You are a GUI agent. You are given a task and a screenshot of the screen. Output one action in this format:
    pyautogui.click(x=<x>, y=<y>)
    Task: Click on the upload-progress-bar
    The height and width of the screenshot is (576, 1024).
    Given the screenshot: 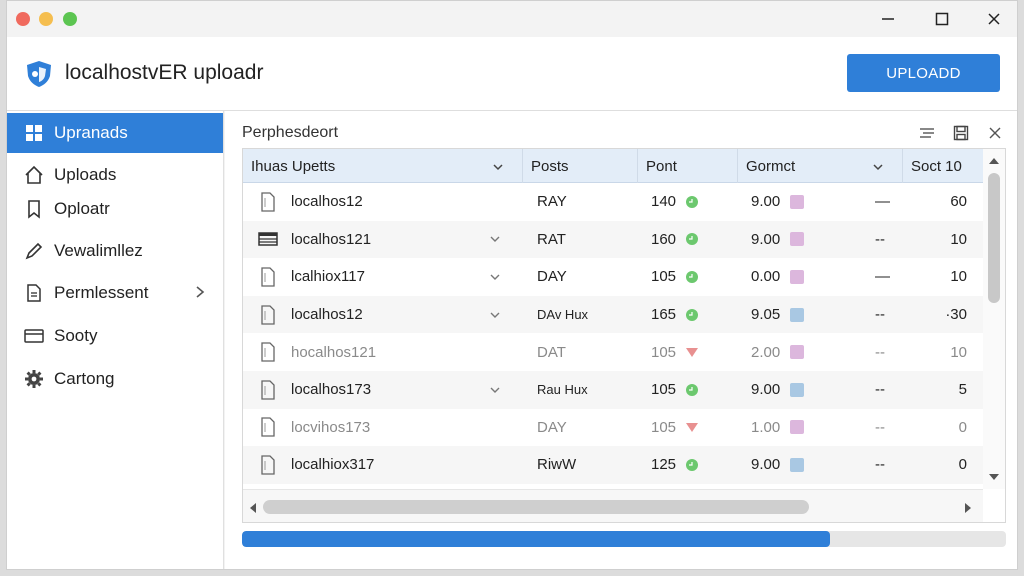 What is the action you would take?
    pyautogui.click(x=624, y=539)
    